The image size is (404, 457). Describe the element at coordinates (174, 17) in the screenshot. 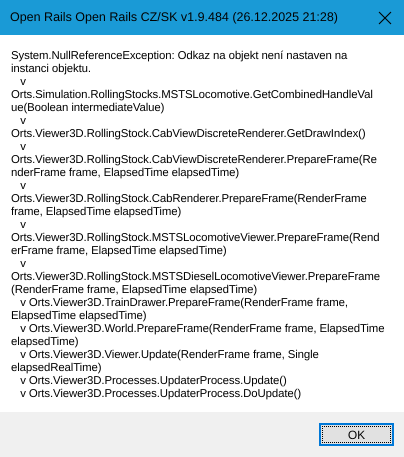

I see `window-title: Open Rails Open Rails CZ/SK v1.9.484 (26.12.2025 21:28)` at that location.